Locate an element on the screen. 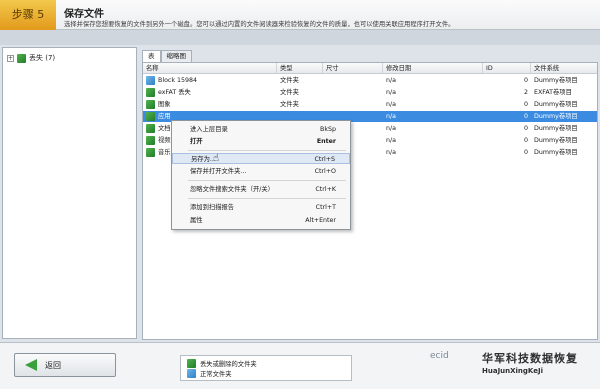  watermark-subtext: HuaJunXingKeJi is located at coordinates (512, 371).